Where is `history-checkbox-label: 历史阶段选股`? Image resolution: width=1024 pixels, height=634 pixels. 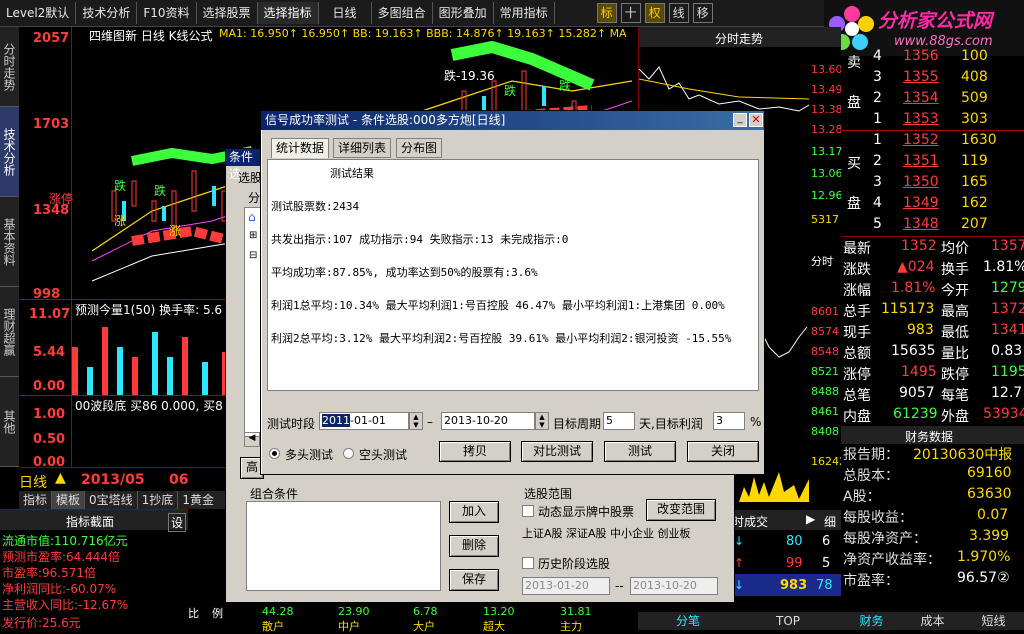
history-checkbox-label: 历史阶段选股 is located at coordinates (574, 563).